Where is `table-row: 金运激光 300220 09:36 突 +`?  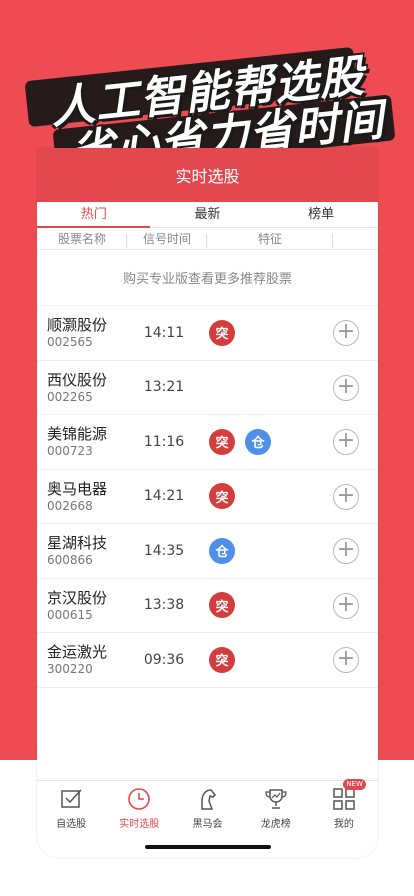 table-row: 金运激光 300220 09:36 突 + is located at coordinates (207, 660).